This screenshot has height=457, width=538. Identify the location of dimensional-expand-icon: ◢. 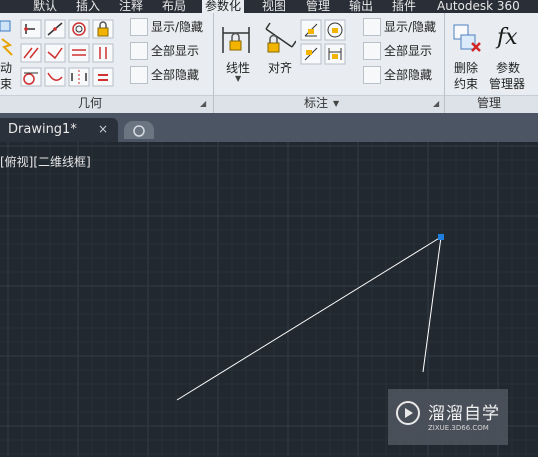
(436, 103).